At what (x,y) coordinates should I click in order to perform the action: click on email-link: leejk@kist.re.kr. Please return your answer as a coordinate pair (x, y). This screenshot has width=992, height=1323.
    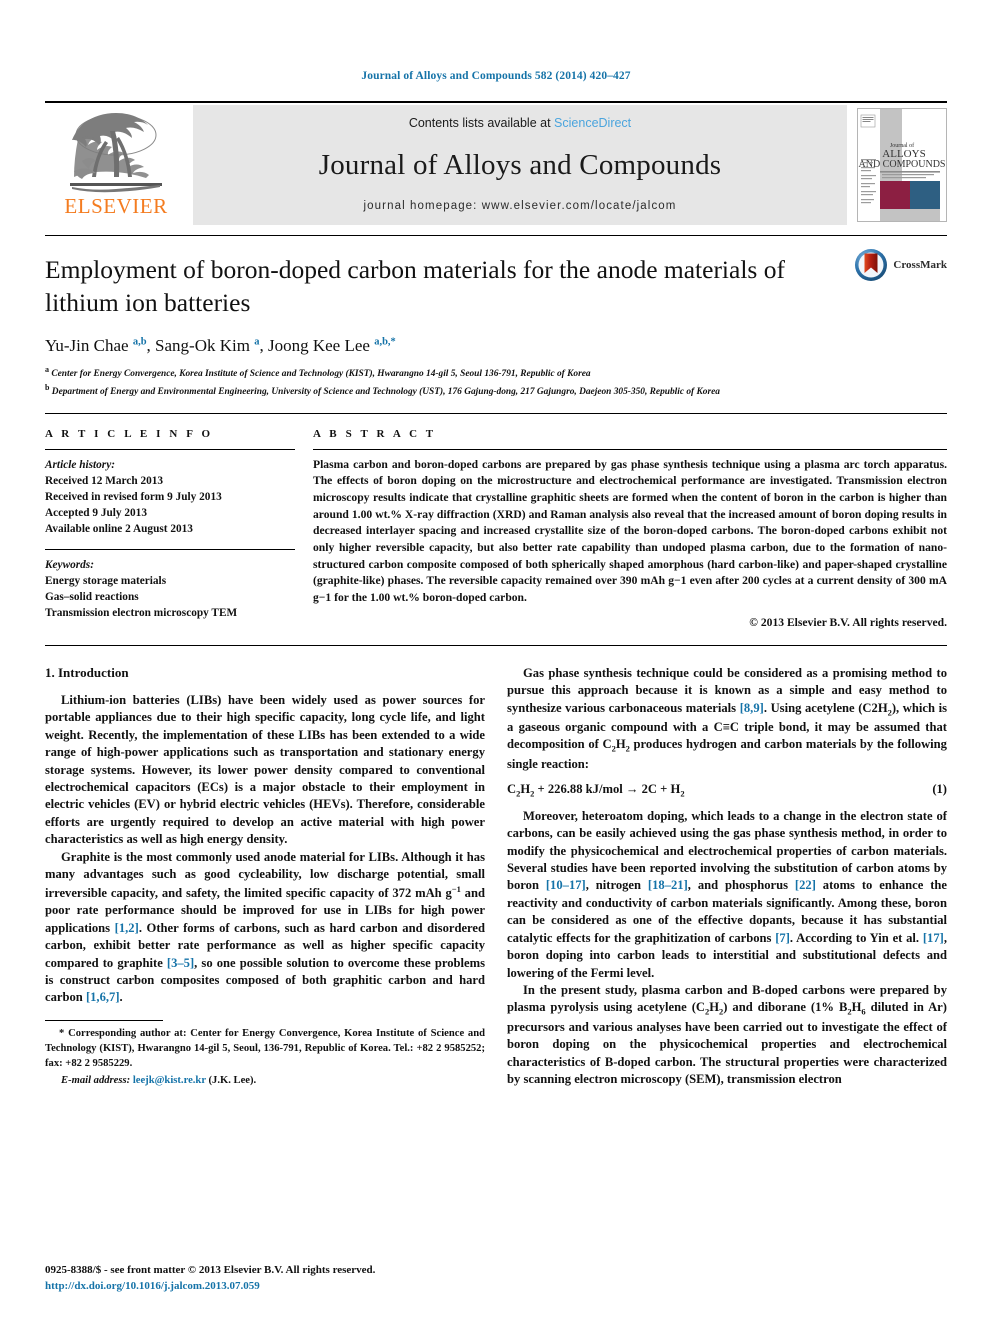
    Looking at the image, I should click on (169, 1080).